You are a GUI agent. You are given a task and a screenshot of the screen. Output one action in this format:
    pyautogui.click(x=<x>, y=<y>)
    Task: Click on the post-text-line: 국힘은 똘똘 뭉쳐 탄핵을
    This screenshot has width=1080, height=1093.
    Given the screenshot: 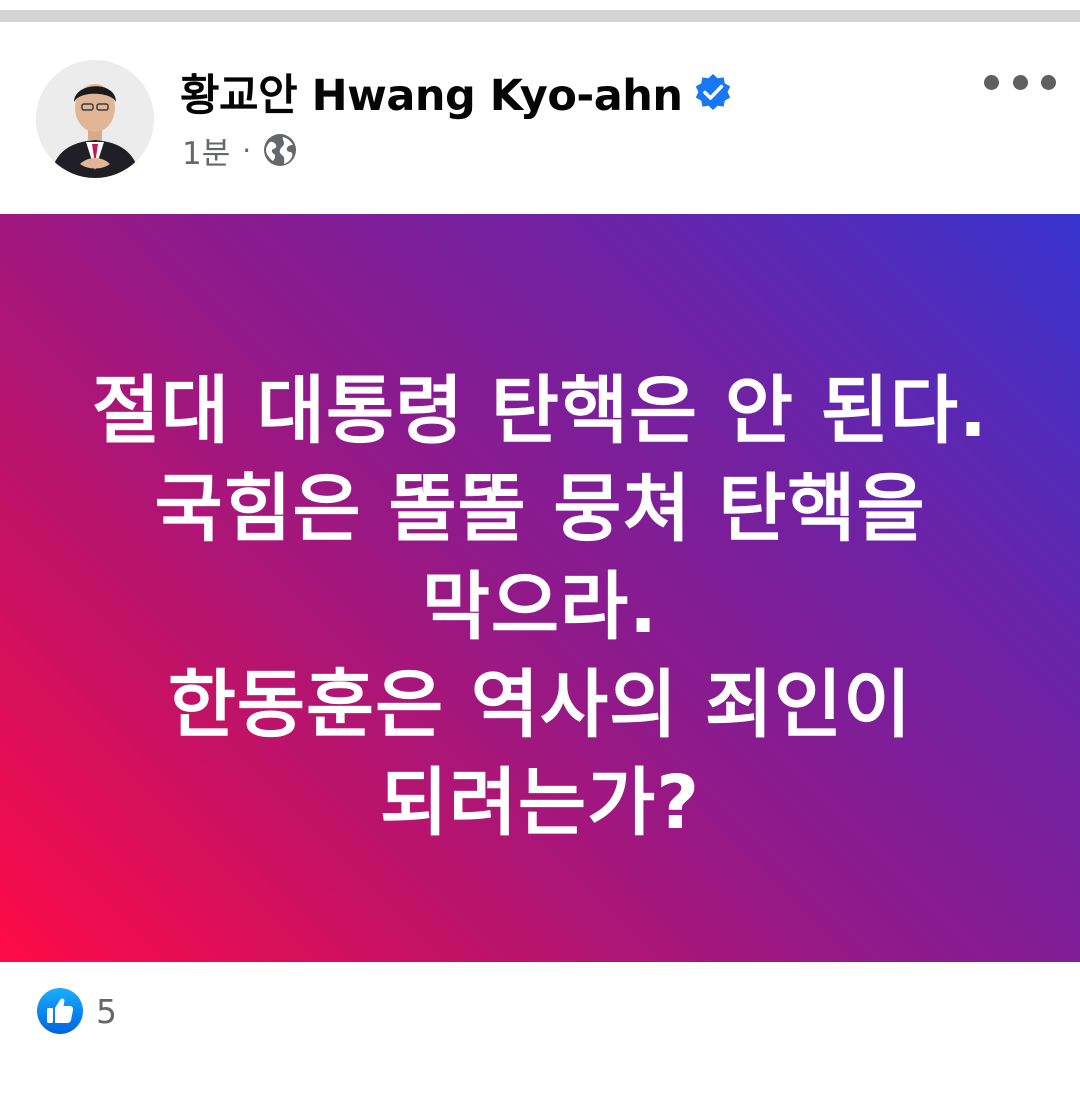 What is the action you would take?
    pyautogui.click(x=540, y=509)
    